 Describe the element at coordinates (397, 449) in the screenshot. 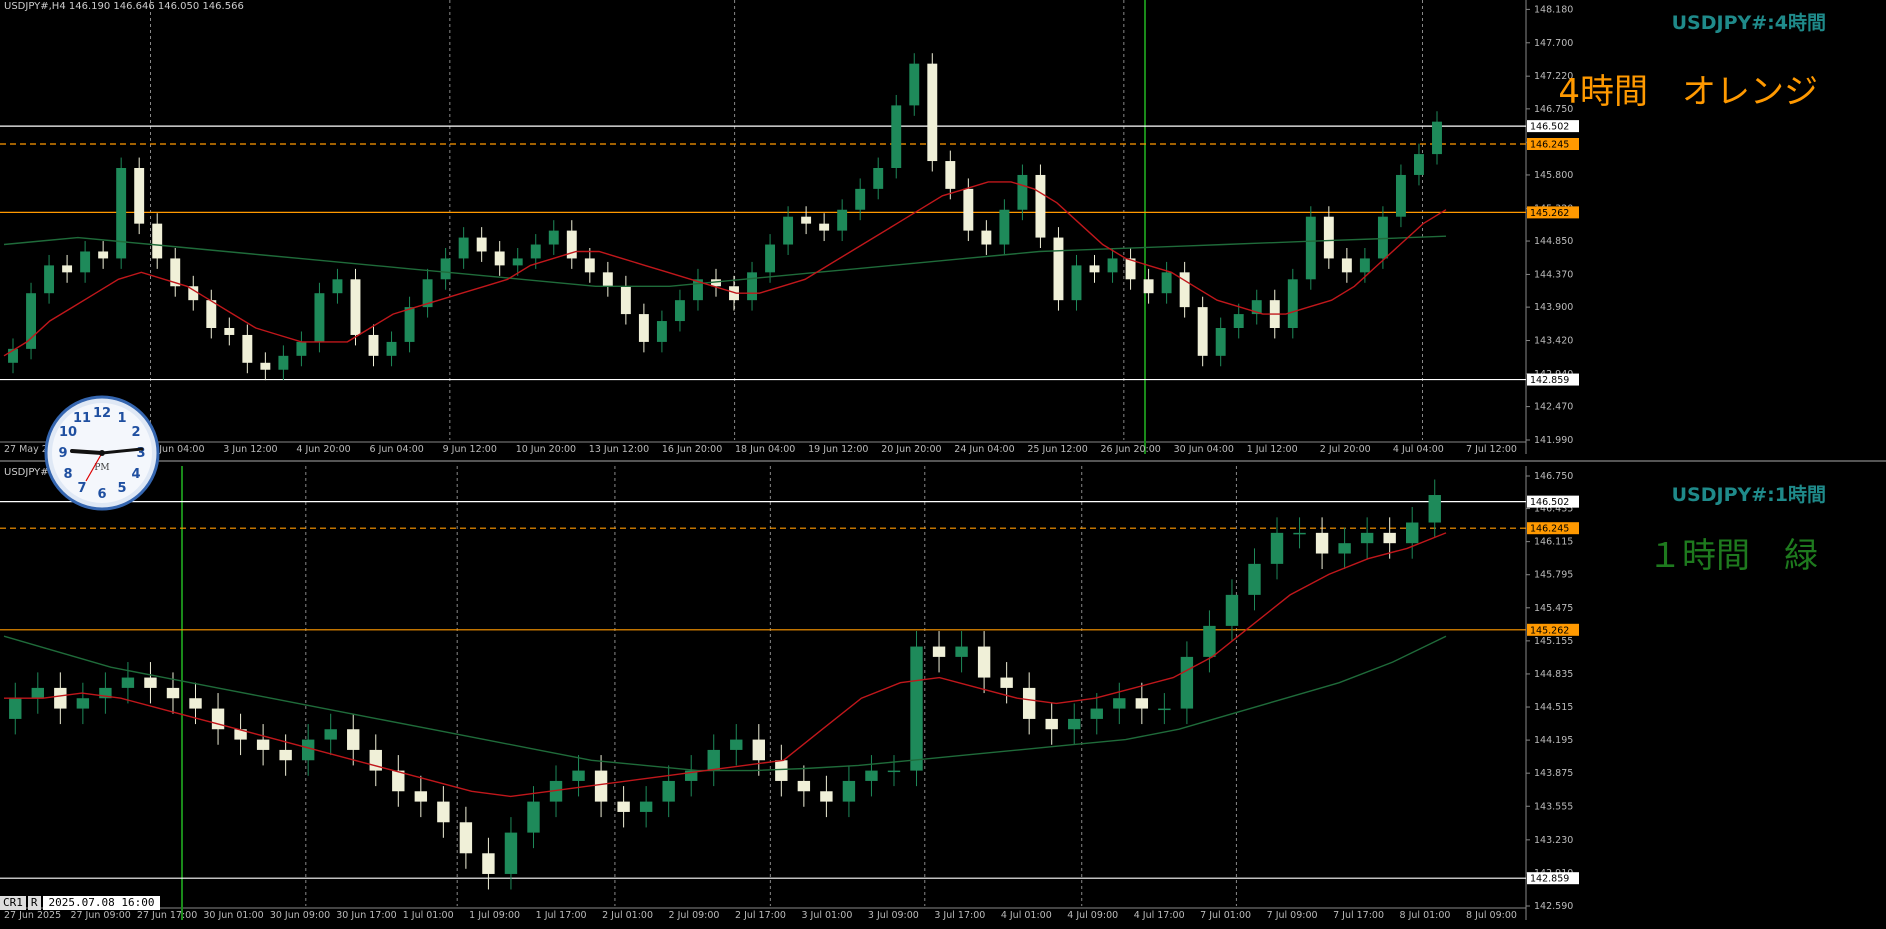

I see `x-tick-label: 6 Jun 04:00` at that location.